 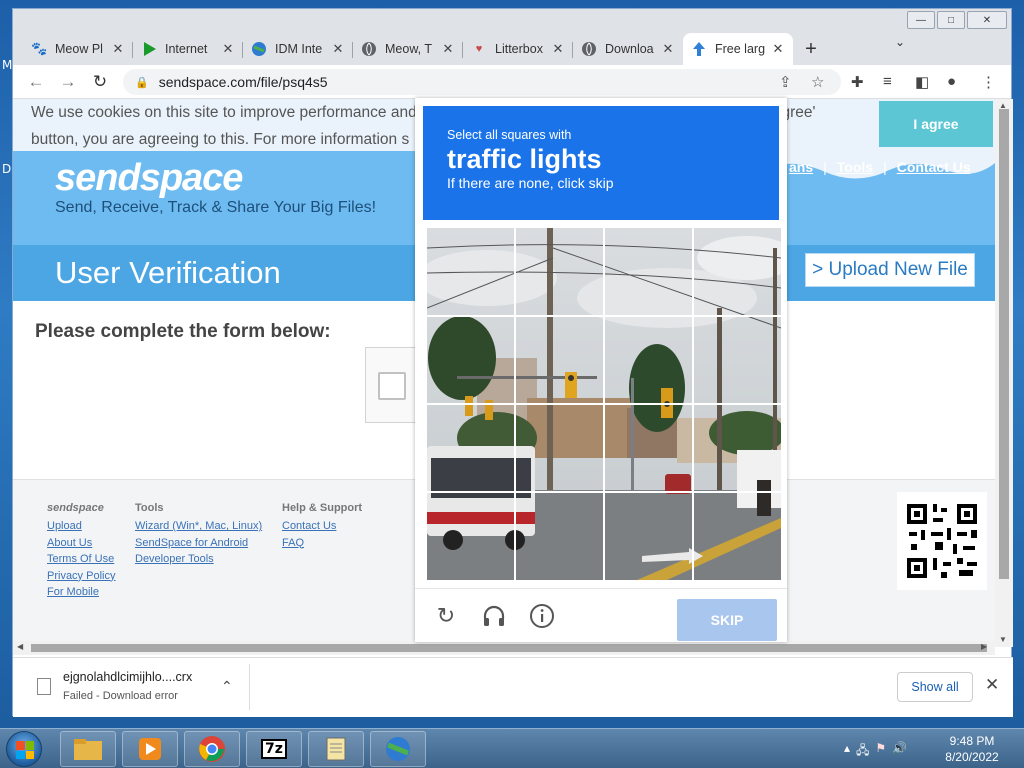 I want to click on back-arrow-icon: ←, so click(x=36, y=82).